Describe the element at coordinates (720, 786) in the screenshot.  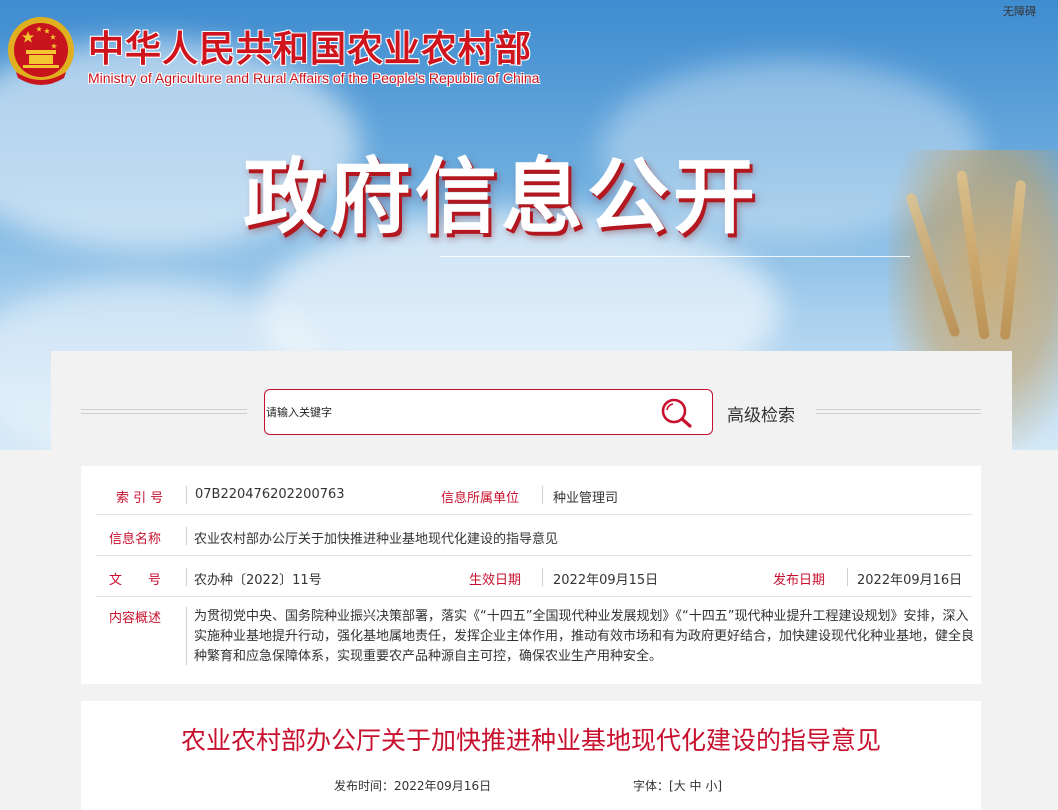
I see `font-bracket-close: ]` at that location.